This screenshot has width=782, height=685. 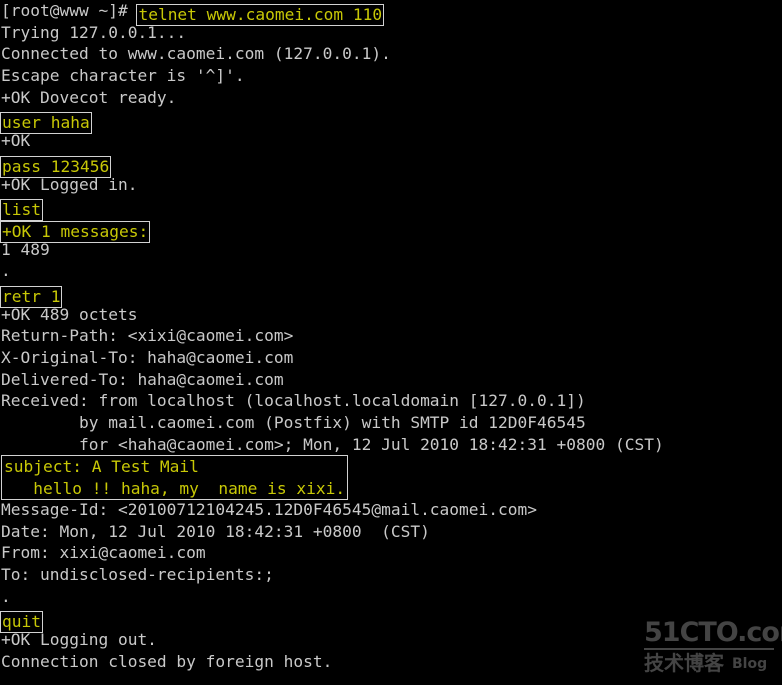 I want to click on terminal-line-text: 1 489, so click(x=25, y=249).